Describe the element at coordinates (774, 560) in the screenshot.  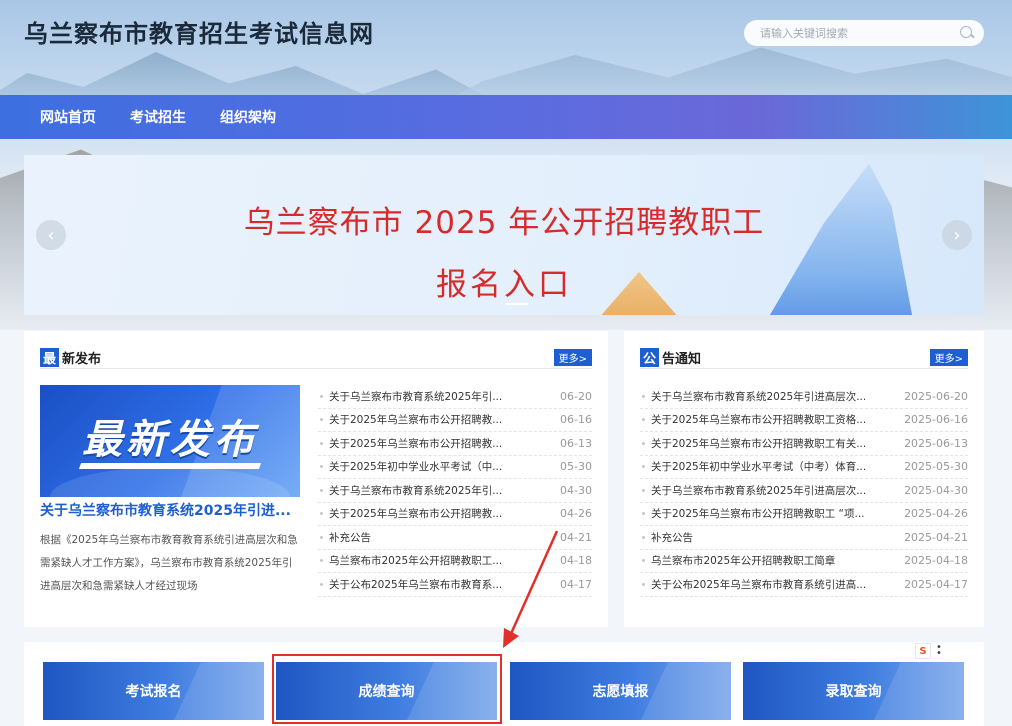
I see `item-title: 乌兰察布市2025年公开招聘教职工简章` at that location.